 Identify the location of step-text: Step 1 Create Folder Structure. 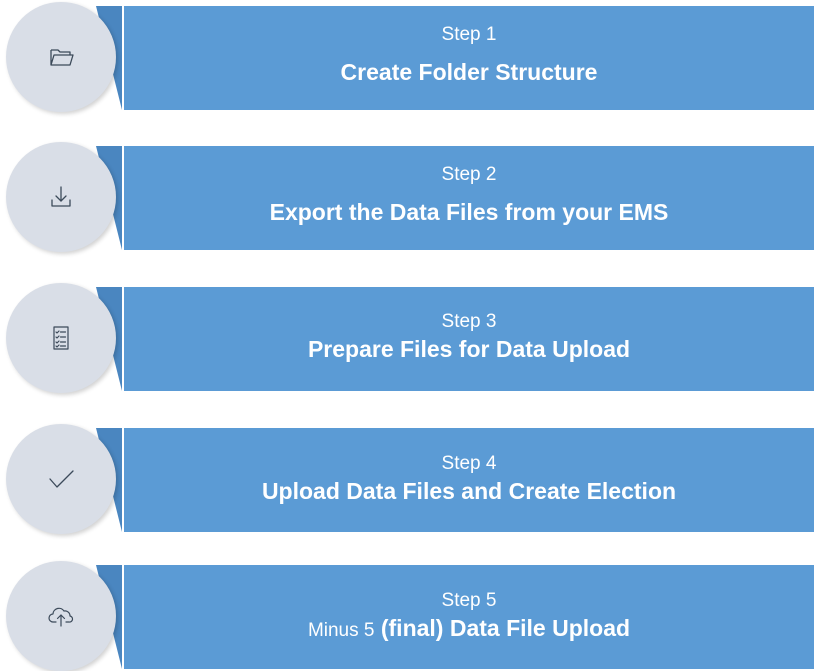
(469, 55).